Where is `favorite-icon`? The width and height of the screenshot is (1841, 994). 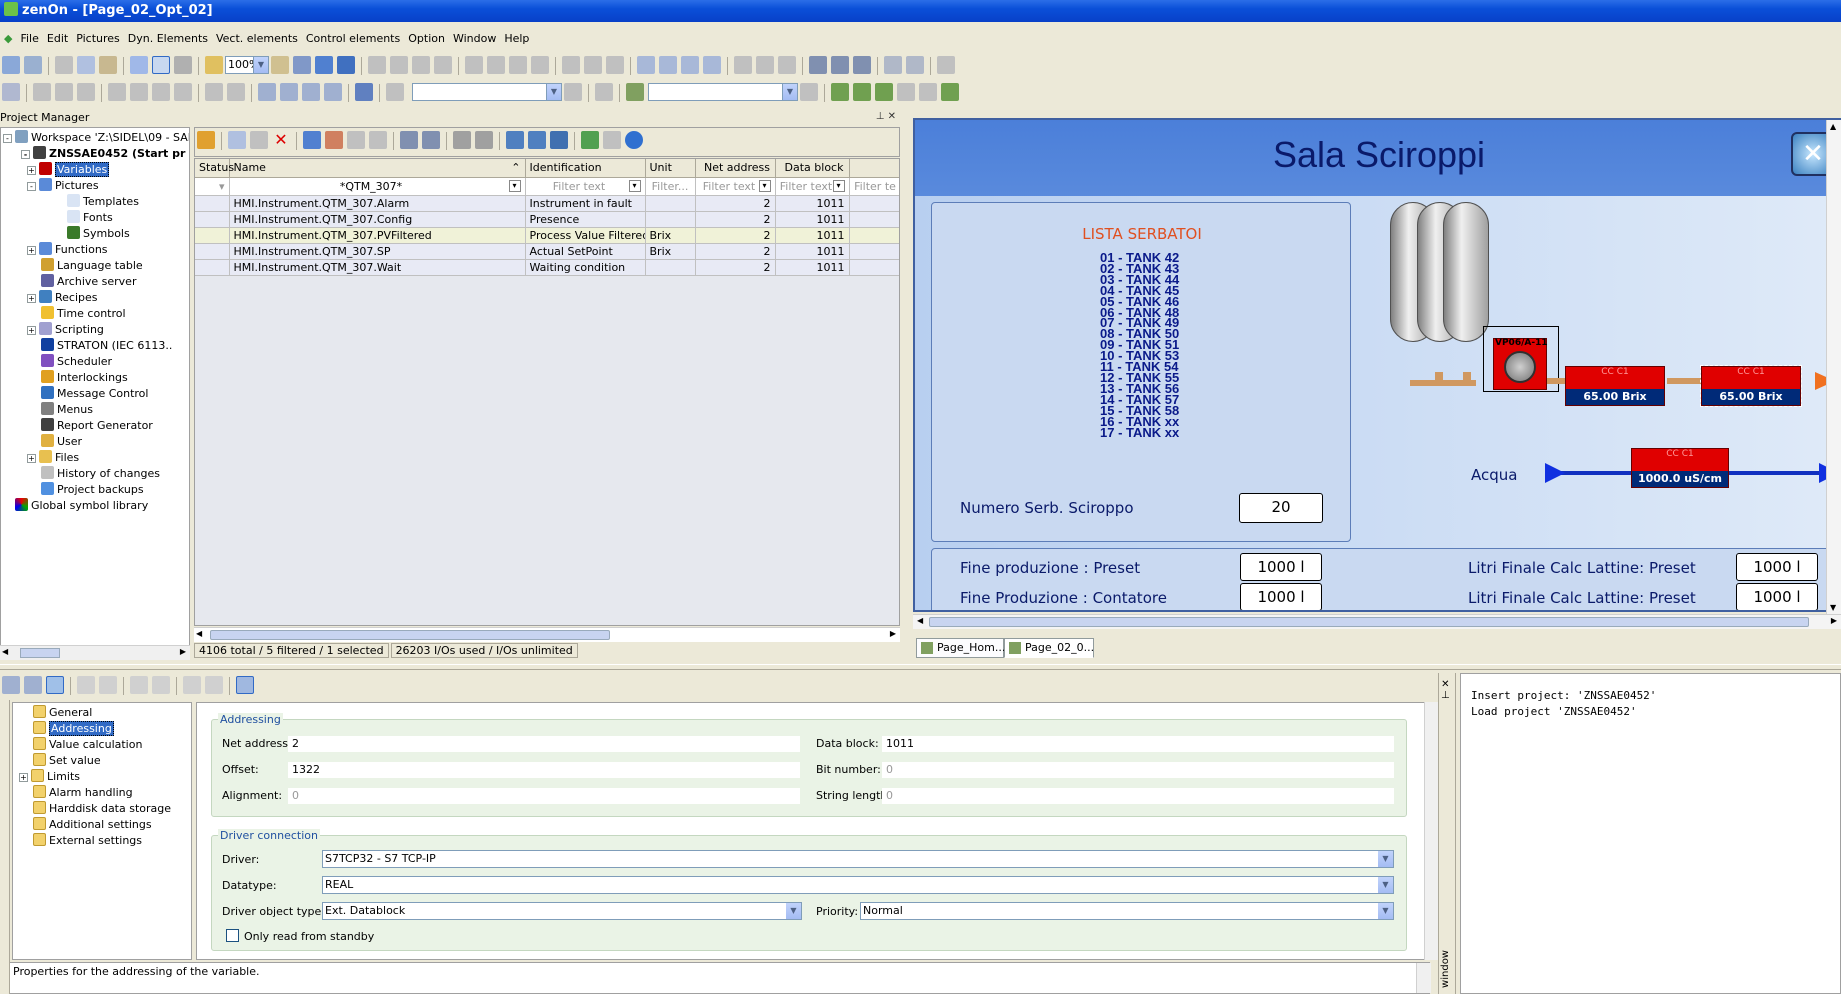
favorite-icon is located at coordinates (86, 685).